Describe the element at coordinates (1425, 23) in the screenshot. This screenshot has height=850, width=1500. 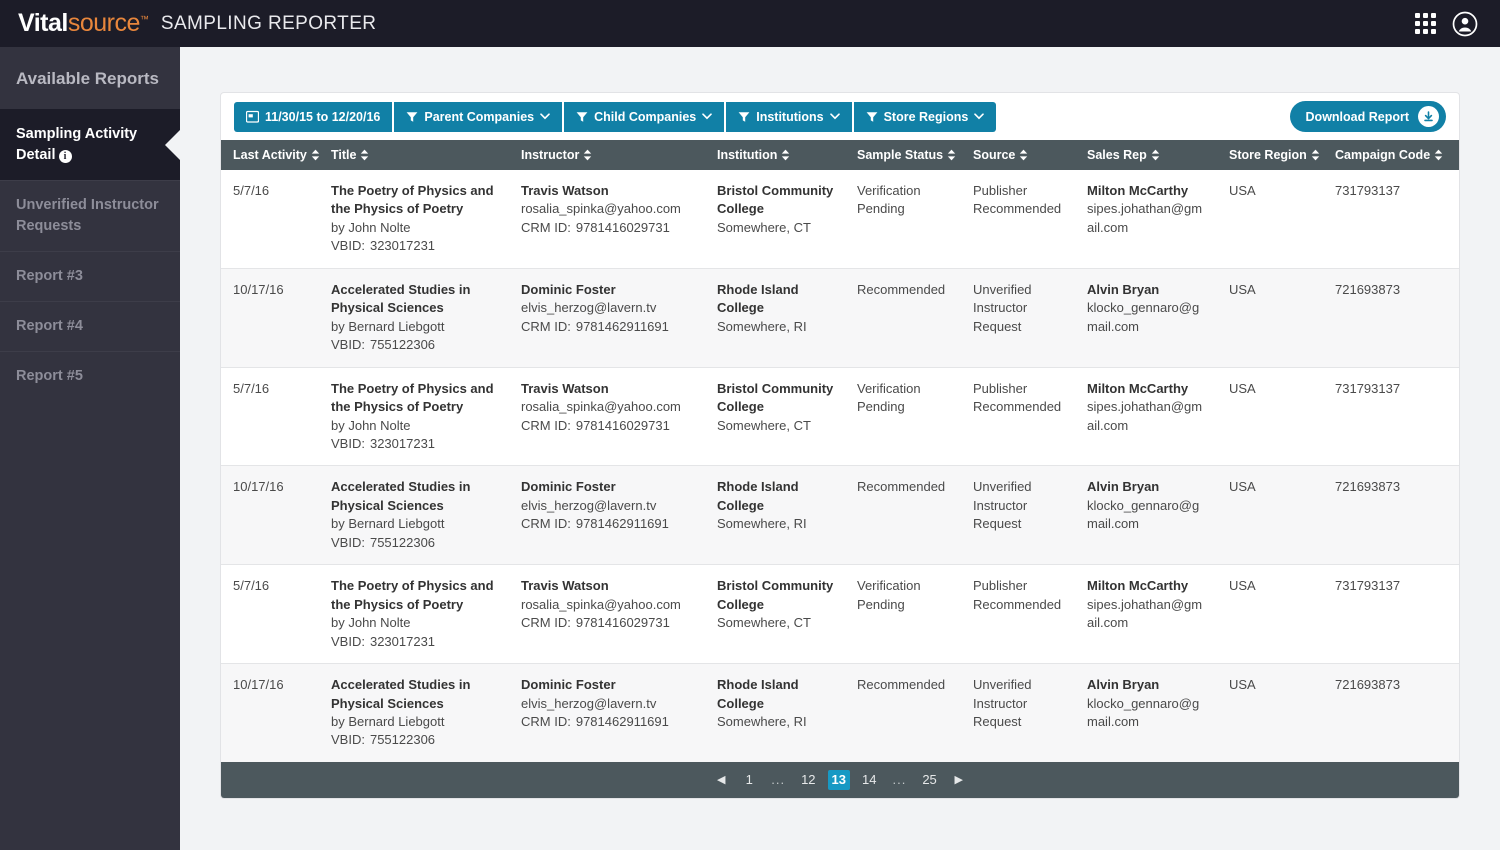
I see `grid-apps-icon` at that location.